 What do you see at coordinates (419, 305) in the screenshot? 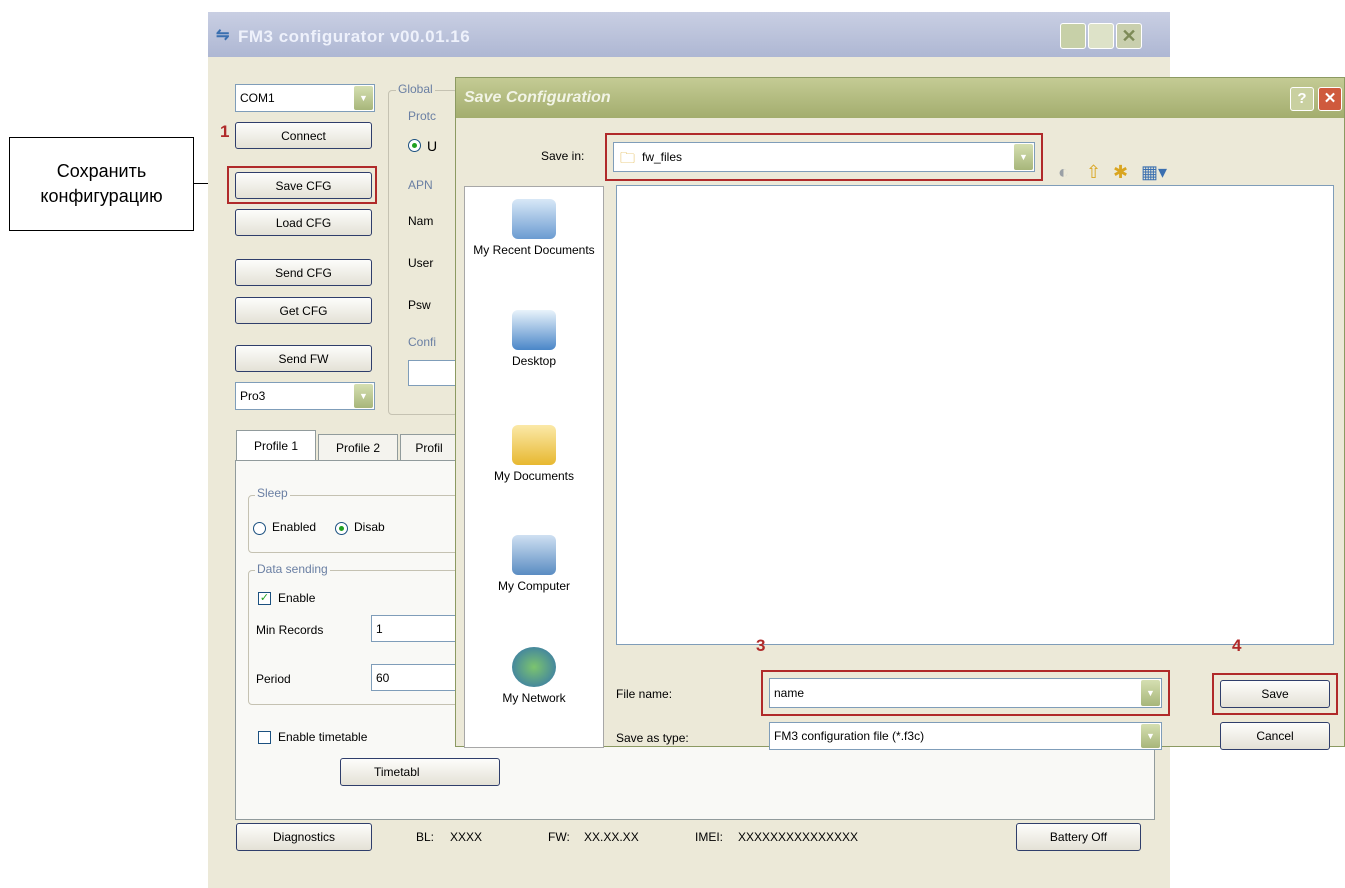
I see `apn-psw-label: Psw` at bounding box center [419, 305].